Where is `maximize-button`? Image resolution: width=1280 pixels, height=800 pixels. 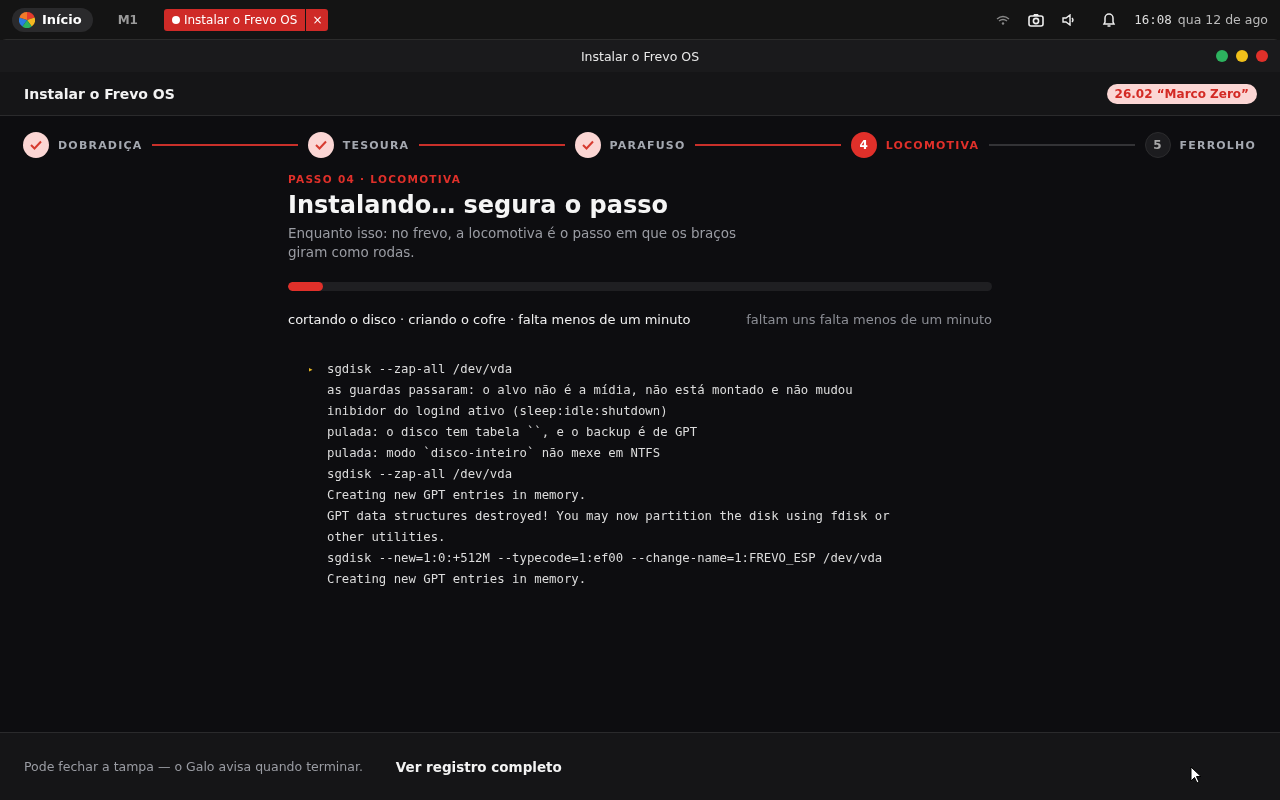
maximize-button is located at coordinates (1222, 56).